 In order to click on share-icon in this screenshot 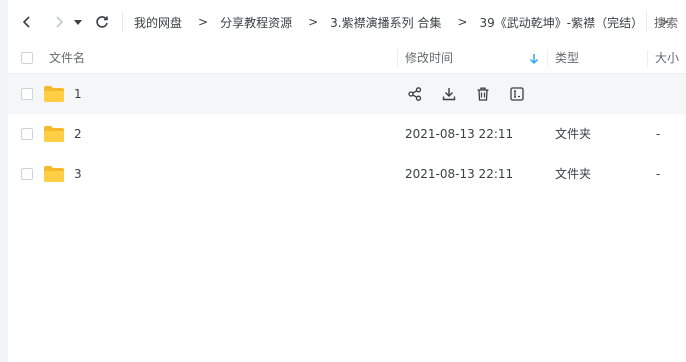, I will do `click(415, 94)`.